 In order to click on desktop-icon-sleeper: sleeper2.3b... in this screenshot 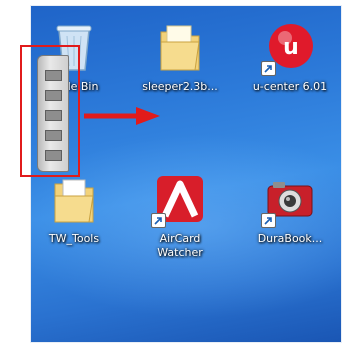, I will do `click(180, 64)`.